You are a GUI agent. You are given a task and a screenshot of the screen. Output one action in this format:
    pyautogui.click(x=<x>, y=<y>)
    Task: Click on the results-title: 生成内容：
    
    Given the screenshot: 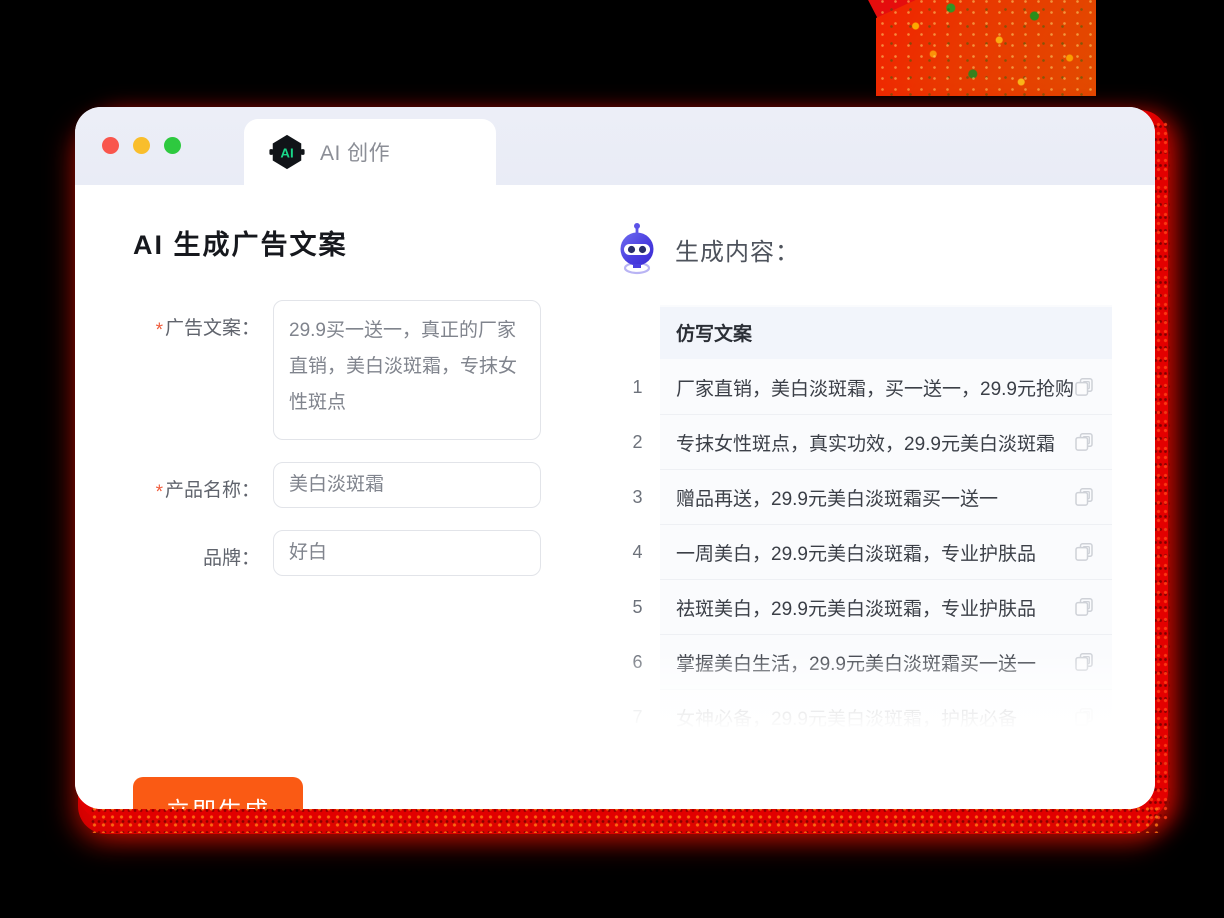 What is the action you would take?
    pyautogui.click(x=737, y=252)
    